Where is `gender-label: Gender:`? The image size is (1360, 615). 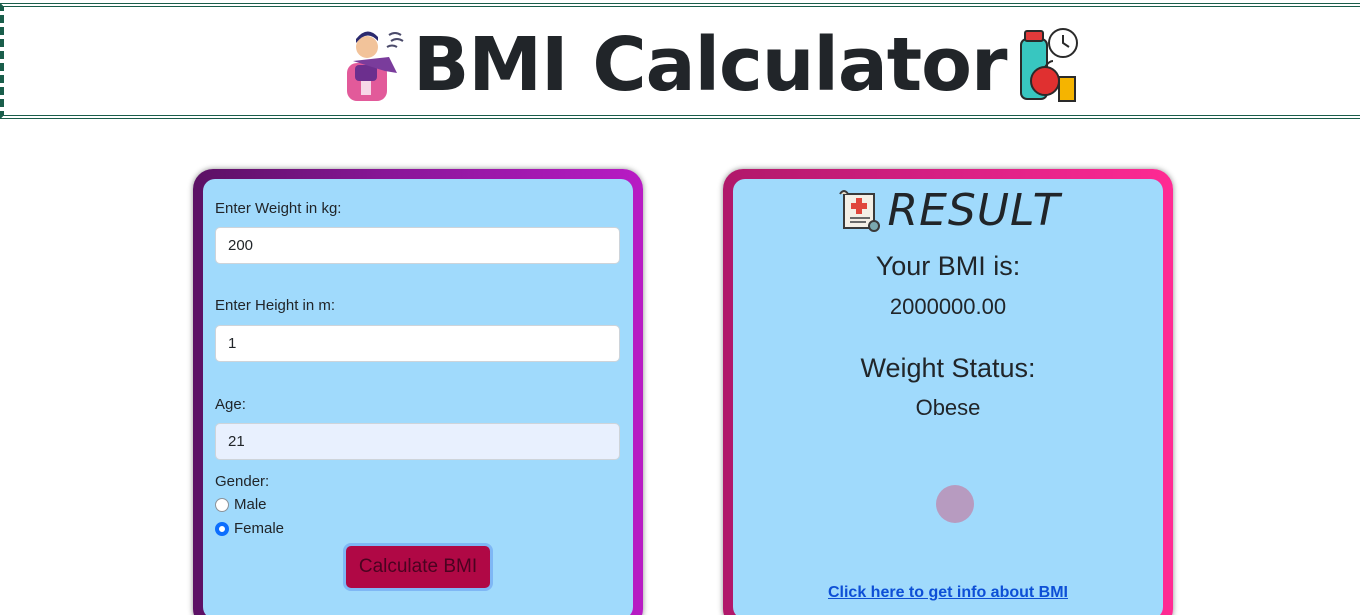
gender-label: Gender: is located at coordinates (242, 481).